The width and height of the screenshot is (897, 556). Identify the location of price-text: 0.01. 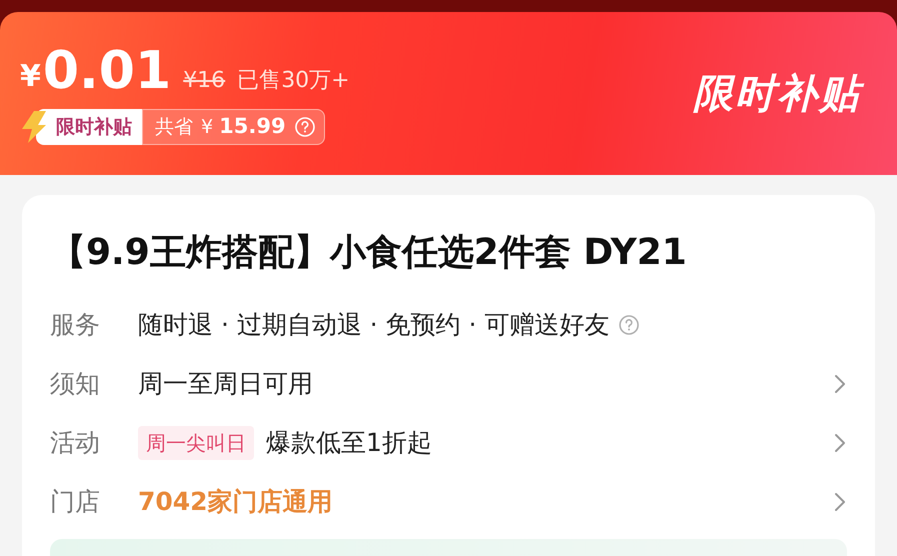
(107, 71).